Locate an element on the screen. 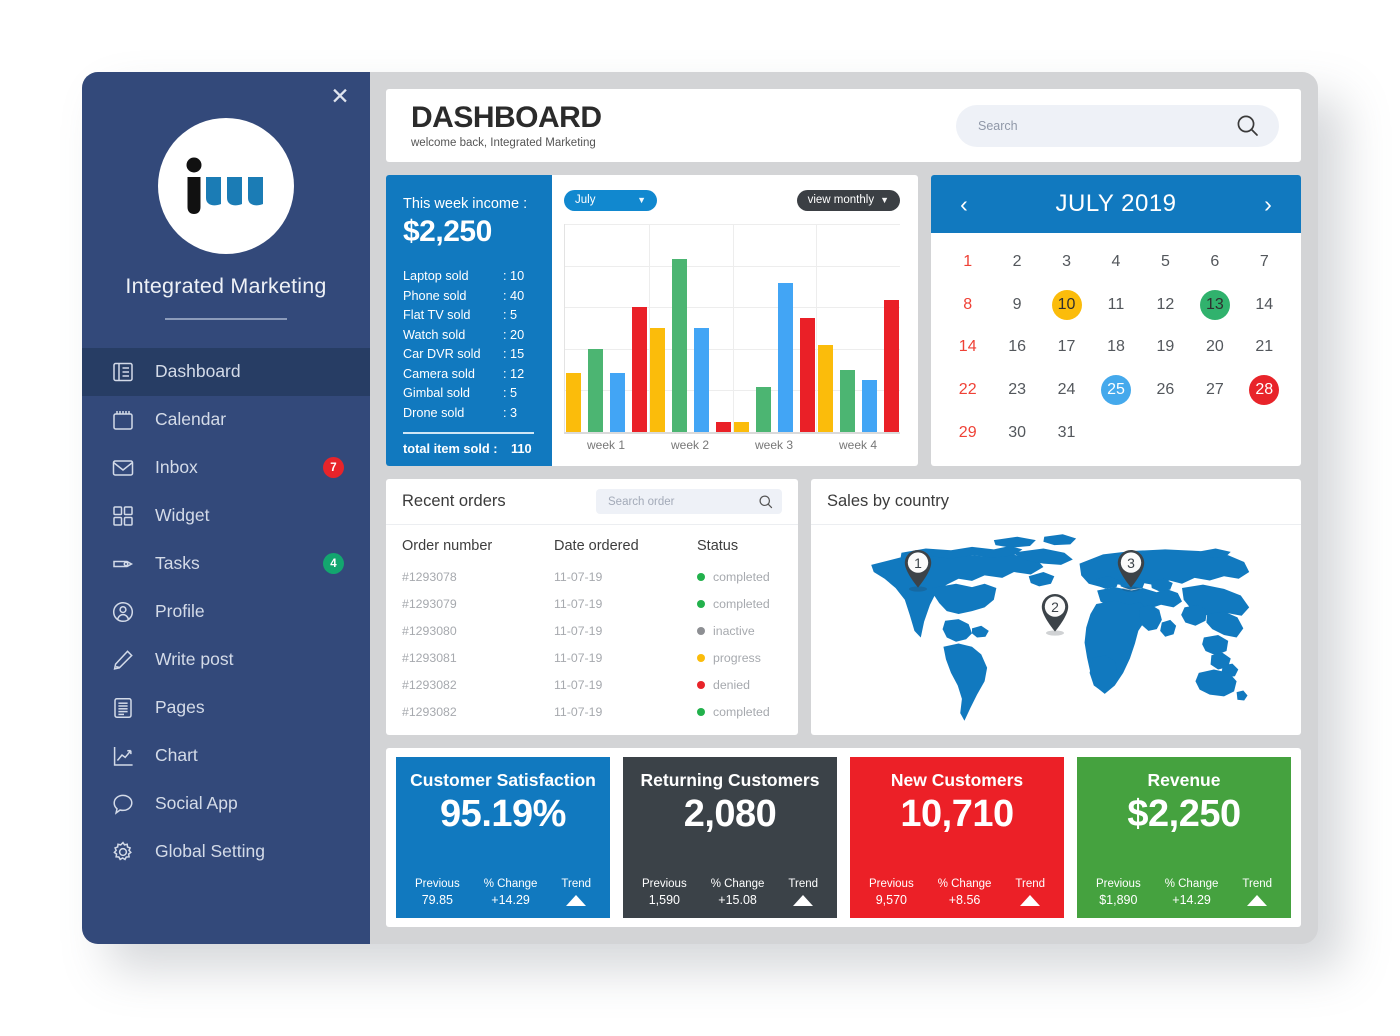  sidebar-item-chart: Chart is located at coordinates (226, 756).